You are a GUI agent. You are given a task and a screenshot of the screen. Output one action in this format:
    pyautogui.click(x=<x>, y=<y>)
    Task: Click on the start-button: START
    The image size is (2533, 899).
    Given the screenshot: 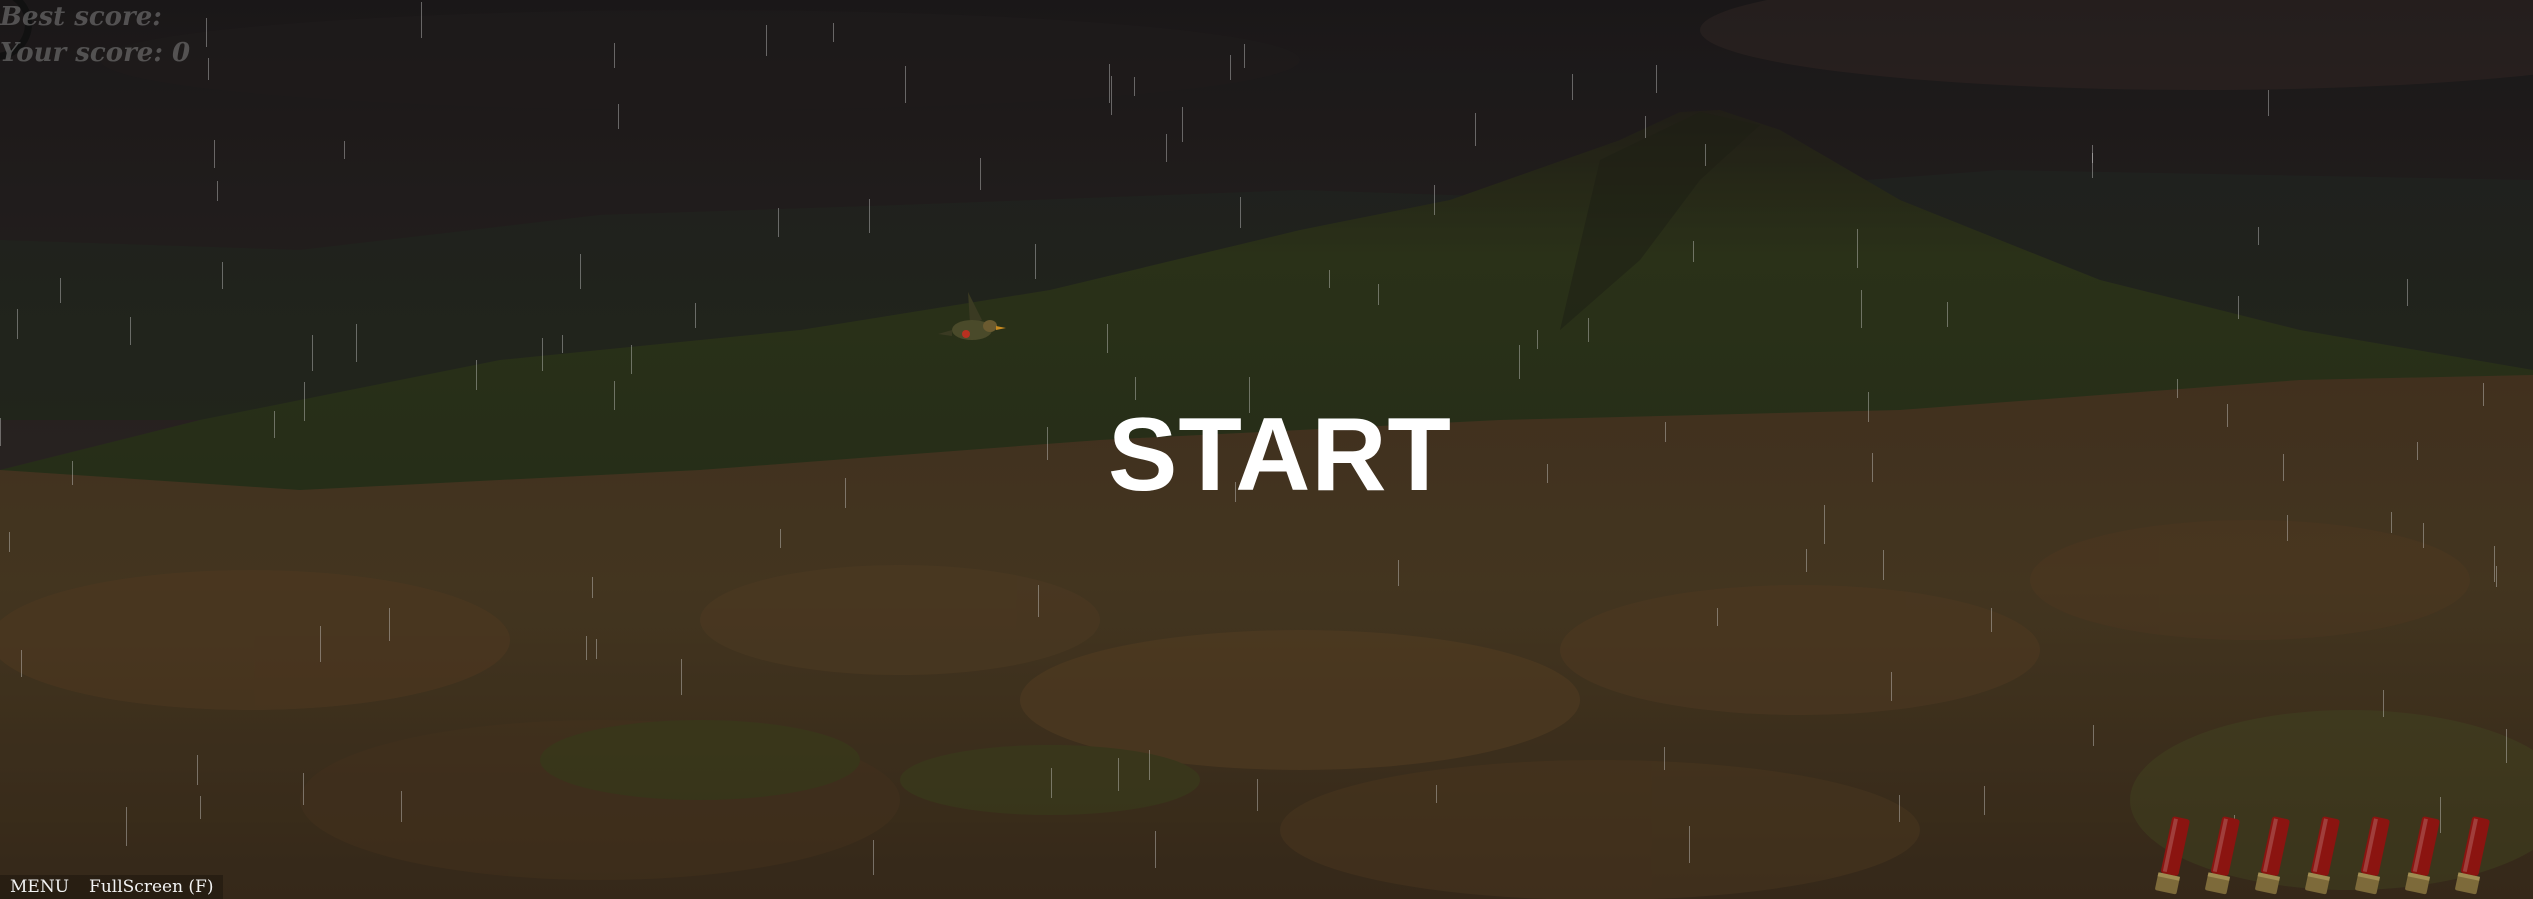 What is the action you would take?
    pyautogui.click(x=1280, y=455)
    